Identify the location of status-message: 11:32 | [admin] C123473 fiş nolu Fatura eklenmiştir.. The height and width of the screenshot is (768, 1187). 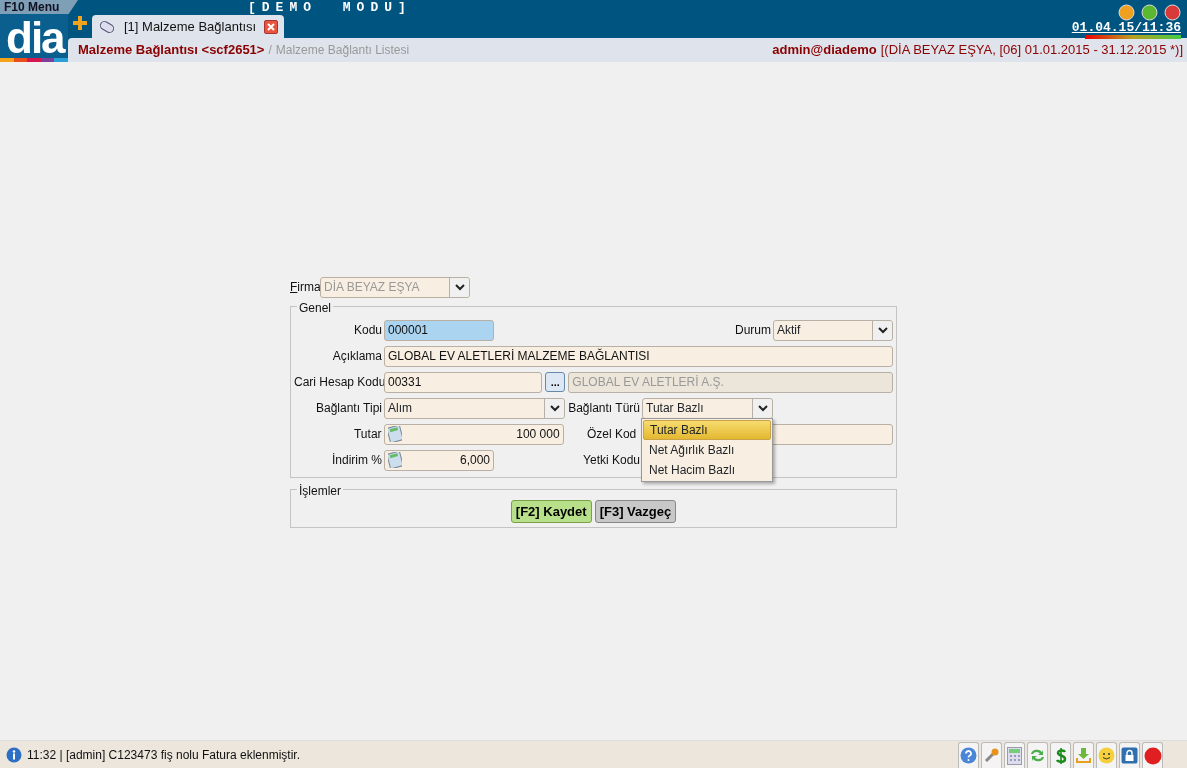
(164, 755).